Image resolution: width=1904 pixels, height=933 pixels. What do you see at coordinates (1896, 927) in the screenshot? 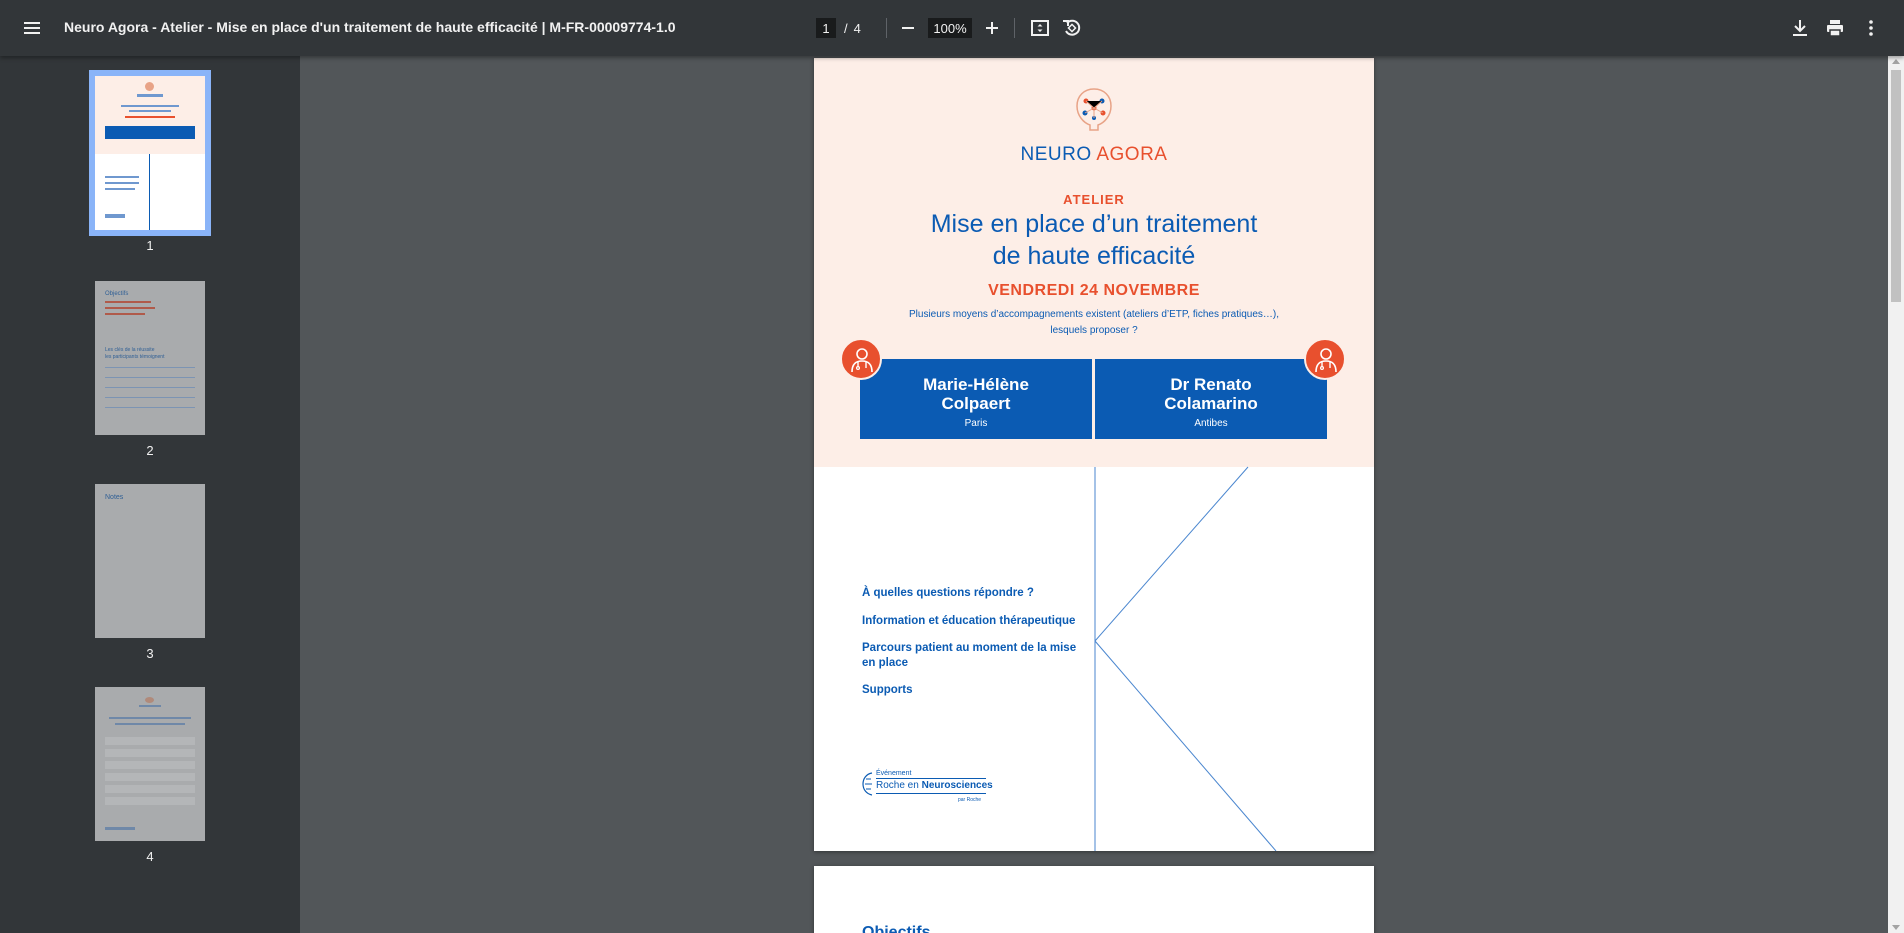
I see `scroll-down-arrow-icon` at bounding box center [1896, 927].